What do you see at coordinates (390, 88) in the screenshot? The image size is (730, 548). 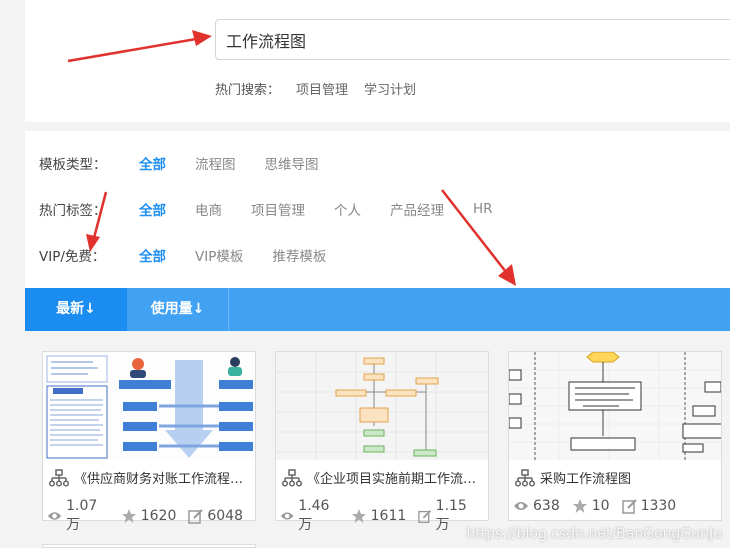 I see `hot-search-item-study: 学习计划` at bounding box center [390, 88].